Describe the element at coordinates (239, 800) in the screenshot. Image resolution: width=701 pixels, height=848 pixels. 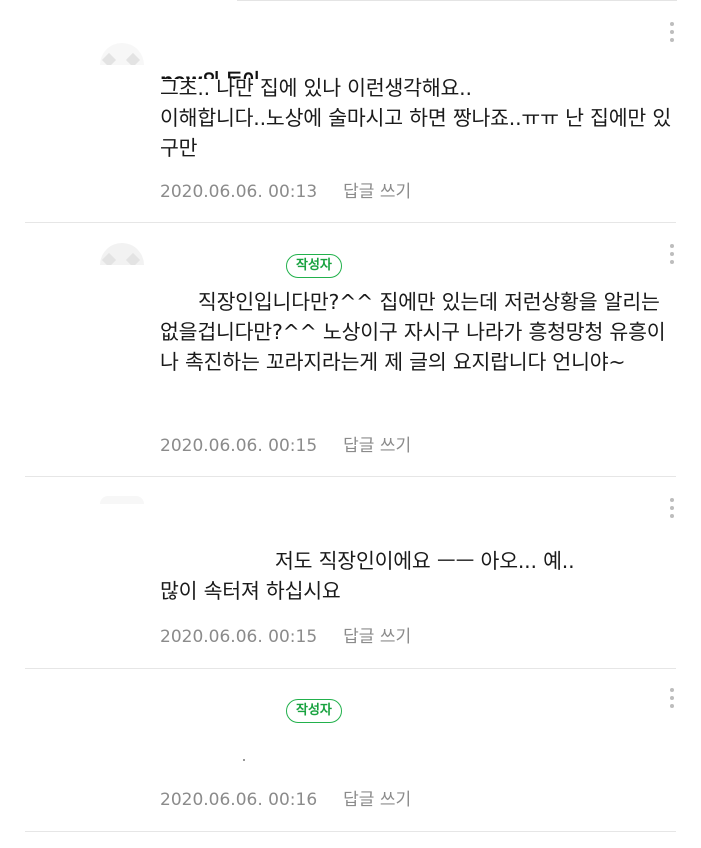
I see `comment-date: 2020.06.06. 00:16` at that location.